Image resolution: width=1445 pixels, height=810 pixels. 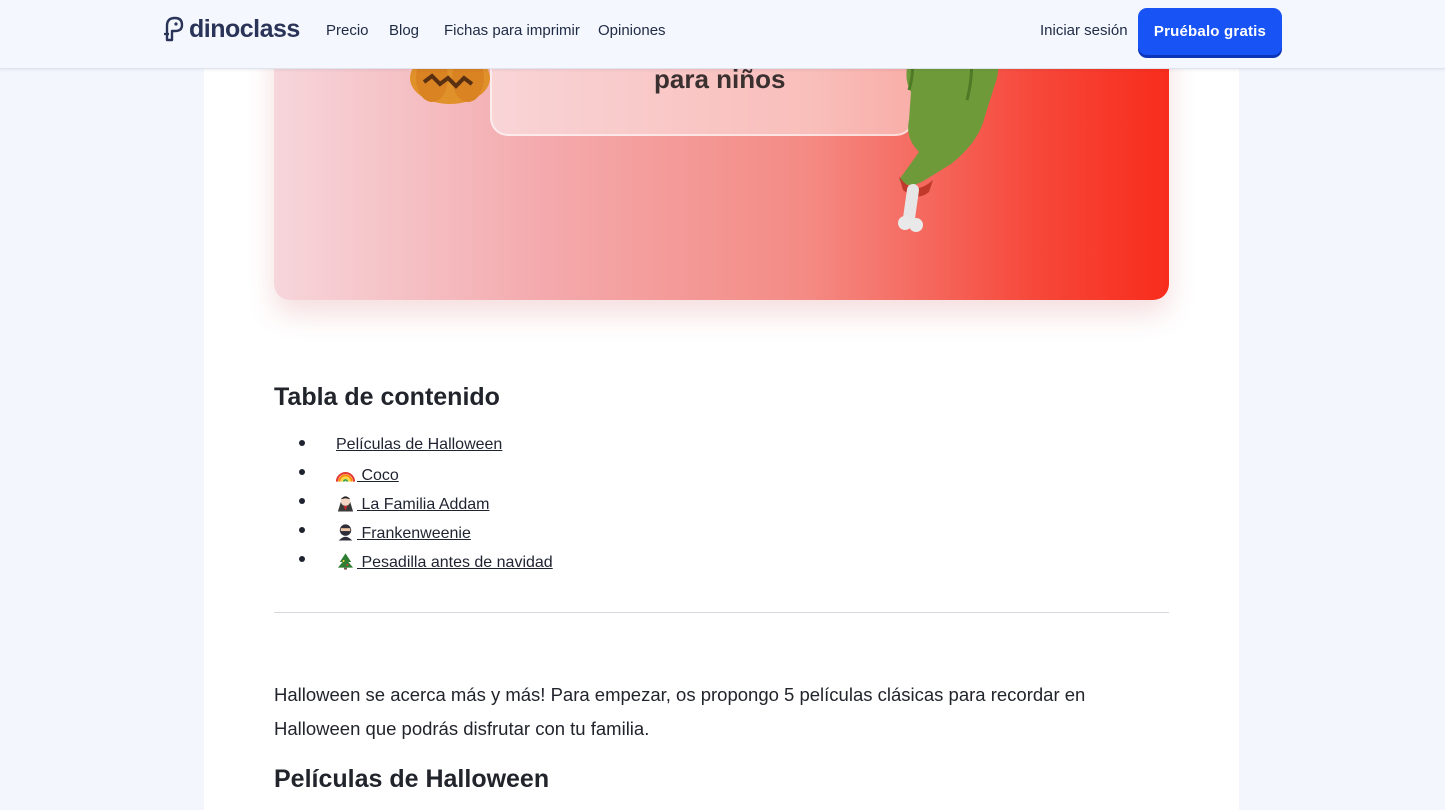 I want to click on toc-link-label: Películas de Halloween, so click(x=419, y=444).